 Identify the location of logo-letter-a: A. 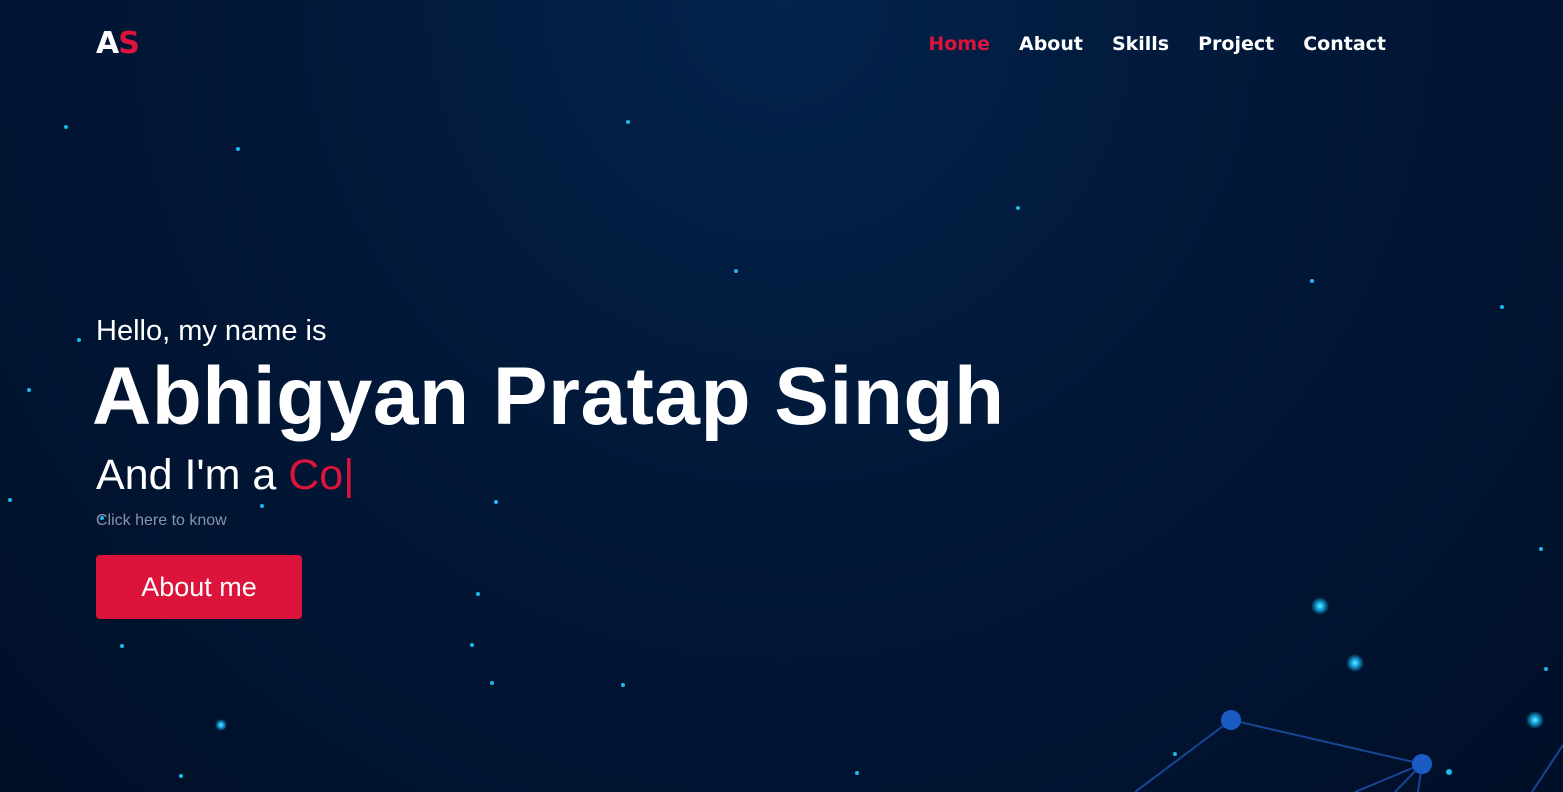
(107, 43).